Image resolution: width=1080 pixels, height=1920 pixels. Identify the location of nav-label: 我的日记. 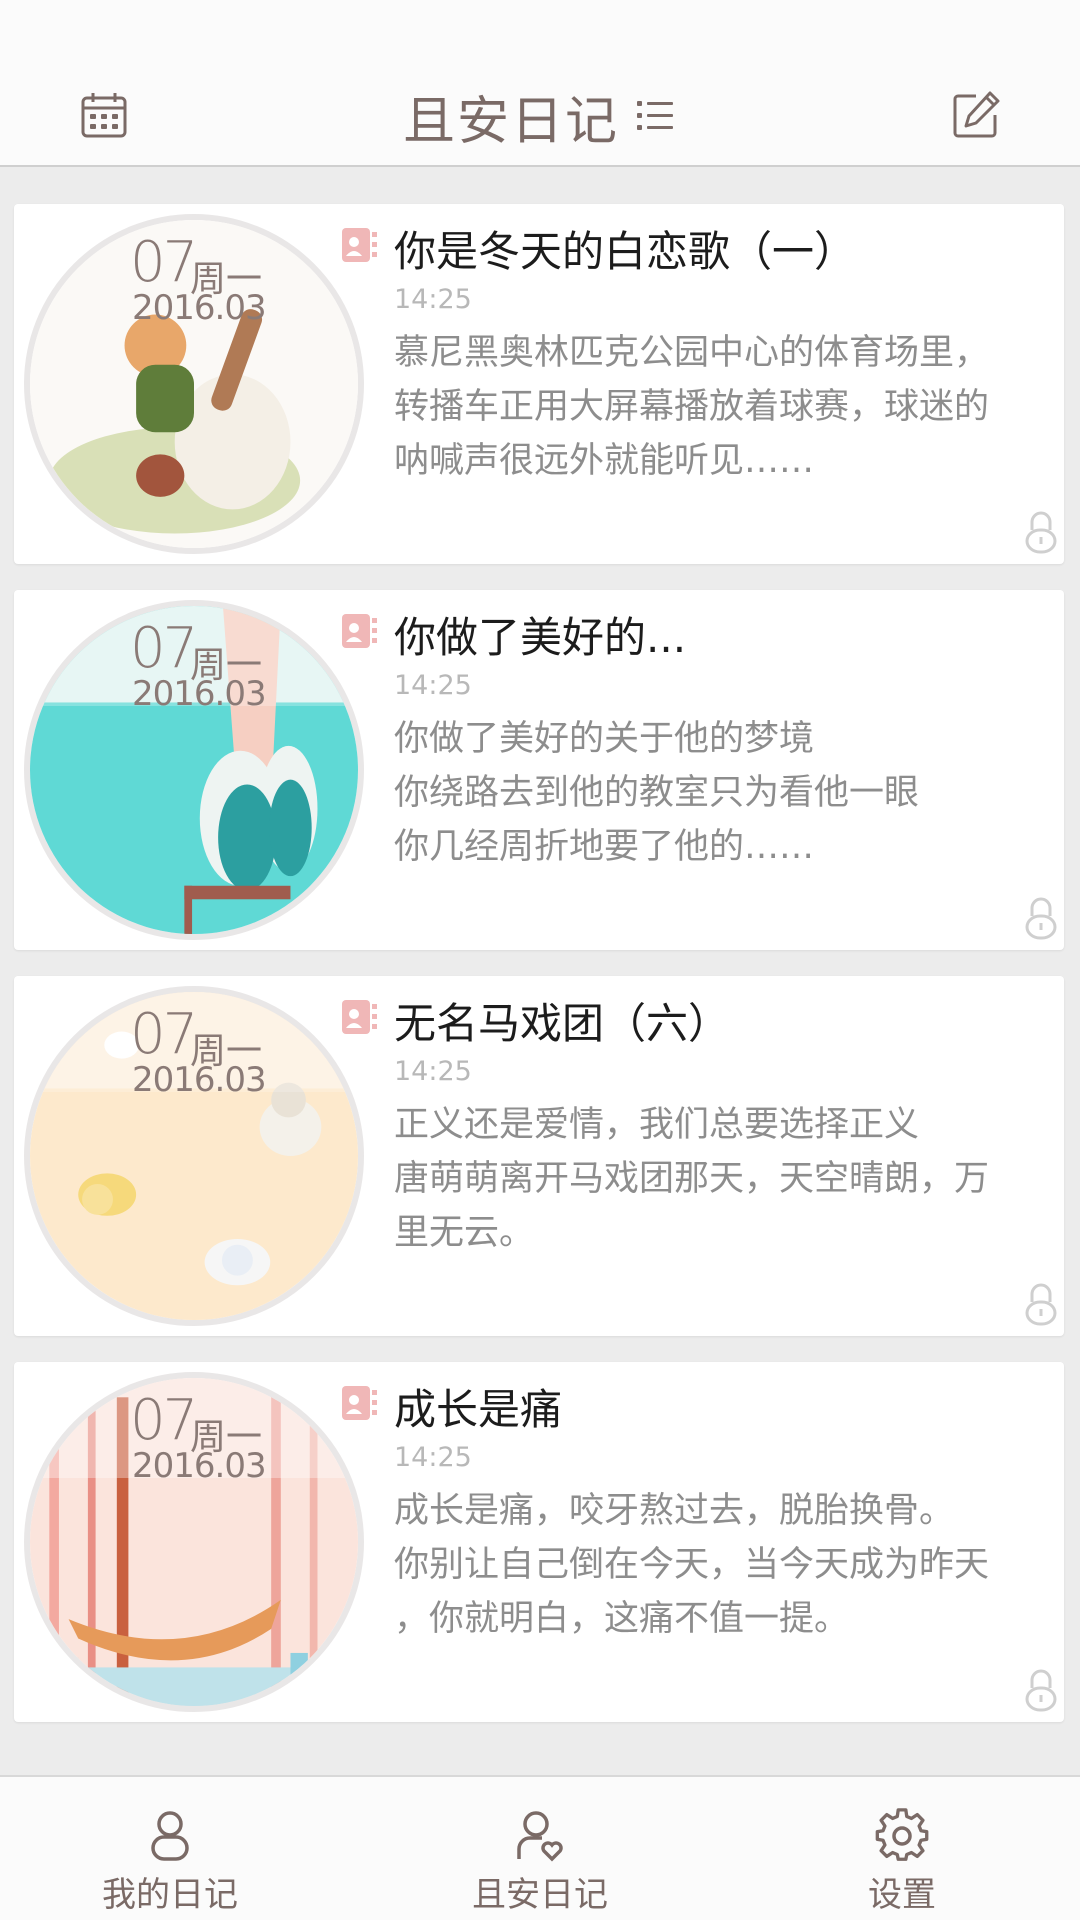
(170, 1895).